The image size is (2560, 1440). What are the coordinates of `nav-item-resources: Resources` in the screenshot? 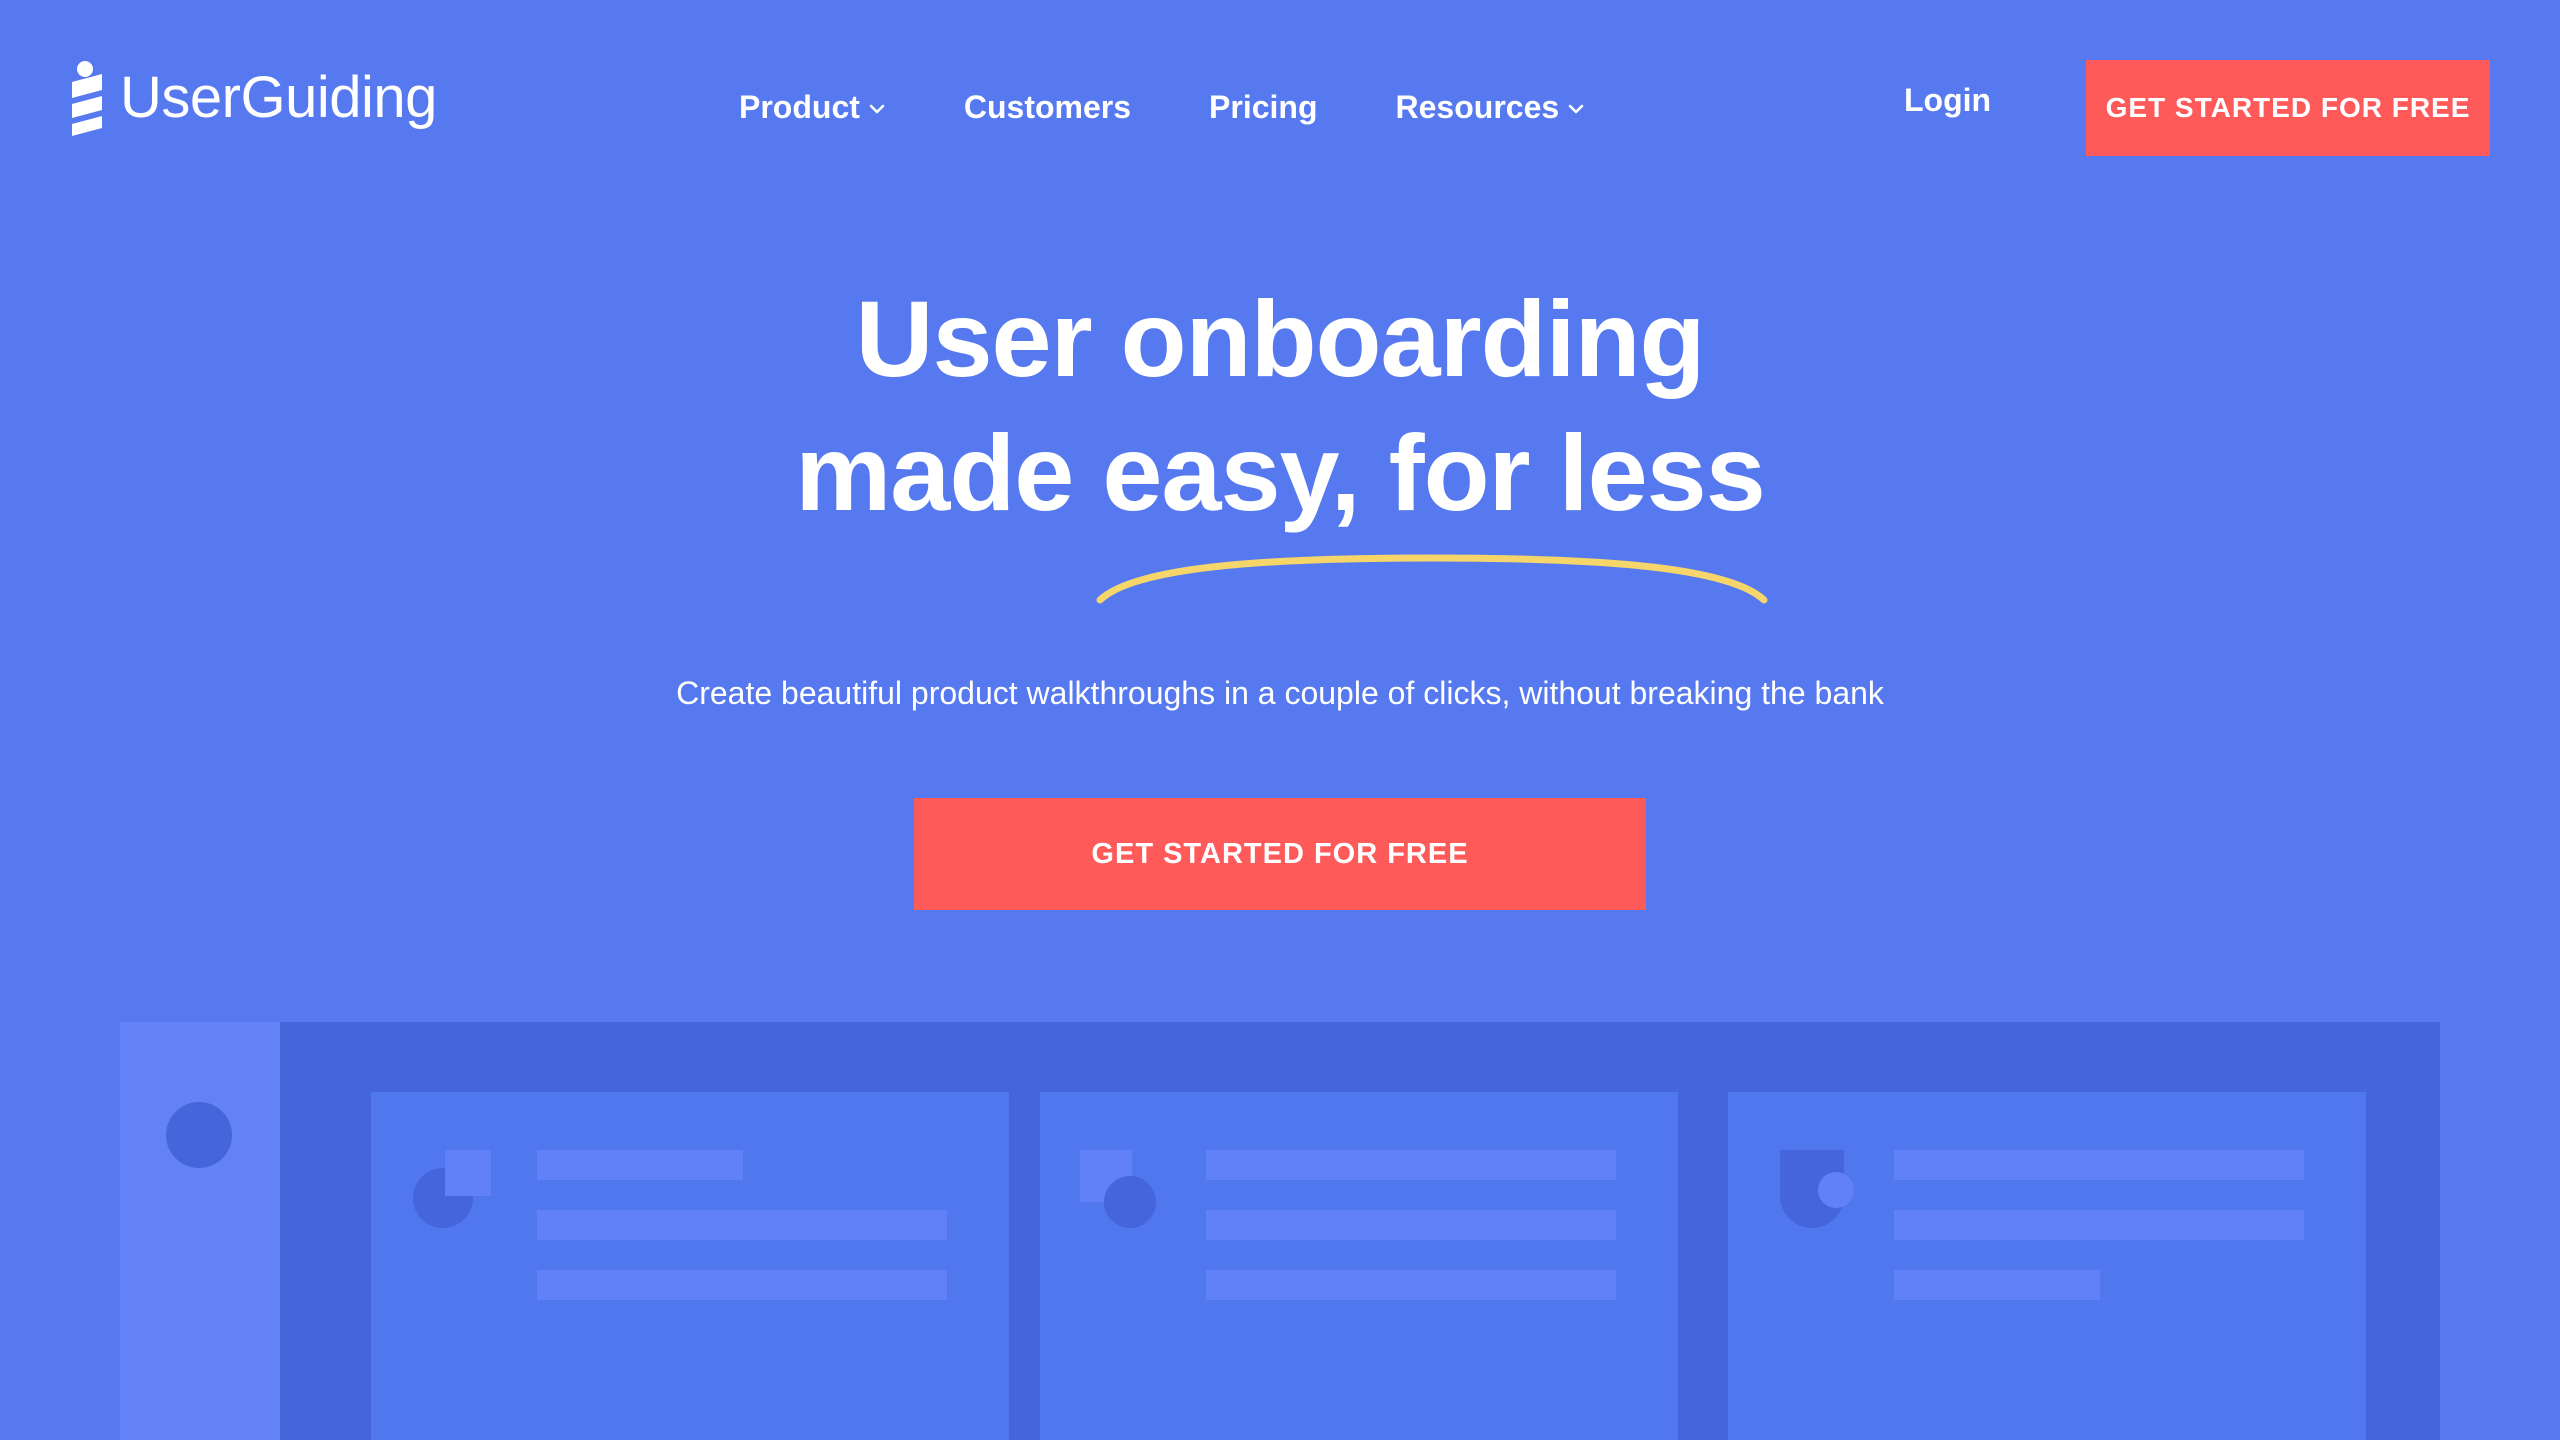 It's located at (1491, 107).